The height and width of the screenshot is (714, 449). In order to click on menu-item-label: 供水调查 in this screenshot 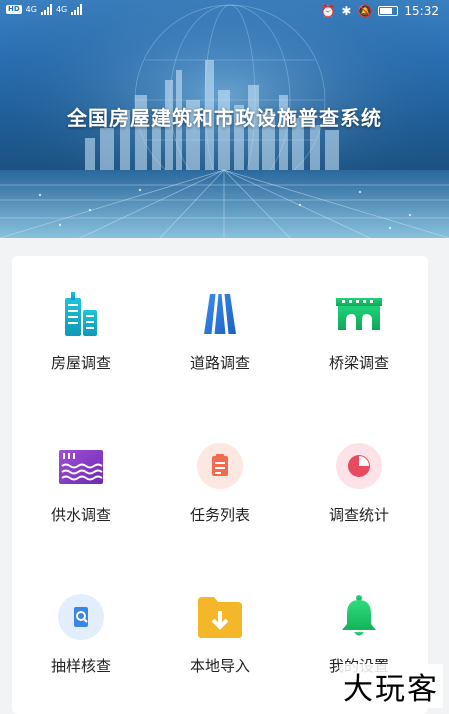, I will do `click(80, 515)`.